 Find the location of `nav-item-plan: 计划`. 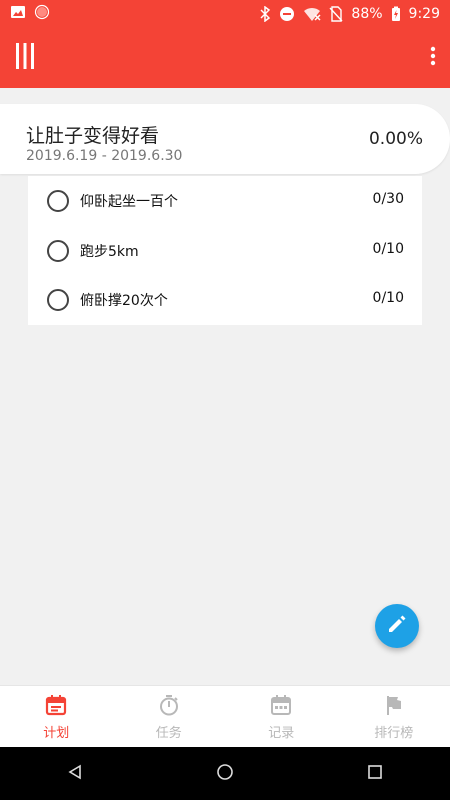

nav-item-plan: 计划 is located at coordinates (56, 717).